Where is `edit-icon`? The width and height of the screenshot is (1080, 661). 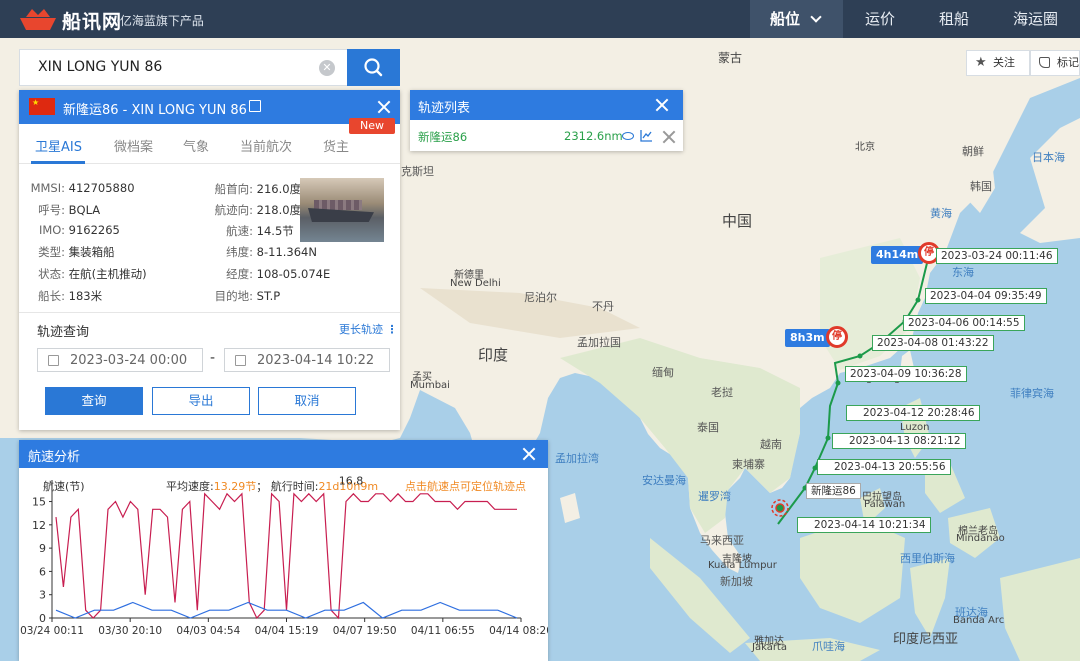
edit-icon is located at coordinates (255, 106).